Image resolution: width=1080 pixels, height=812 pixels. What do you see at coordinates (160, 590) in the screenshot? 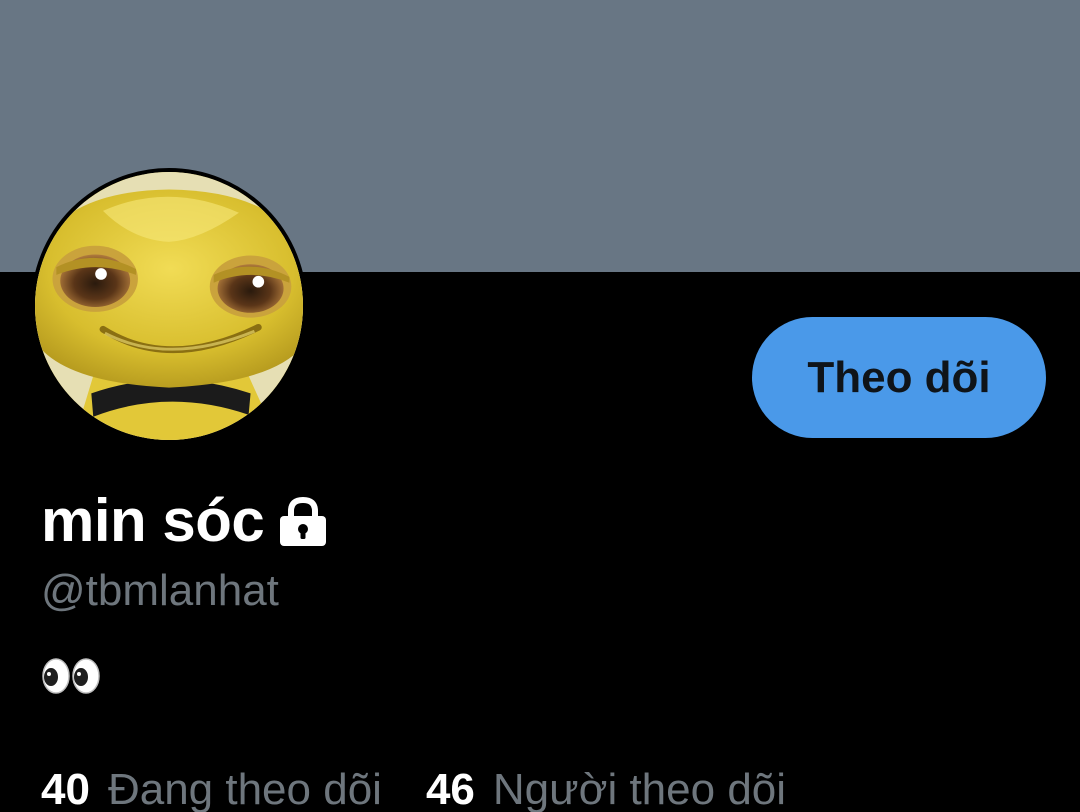
I see `profile-handle: @tbmlanhat` at bounding box center [160, 590].